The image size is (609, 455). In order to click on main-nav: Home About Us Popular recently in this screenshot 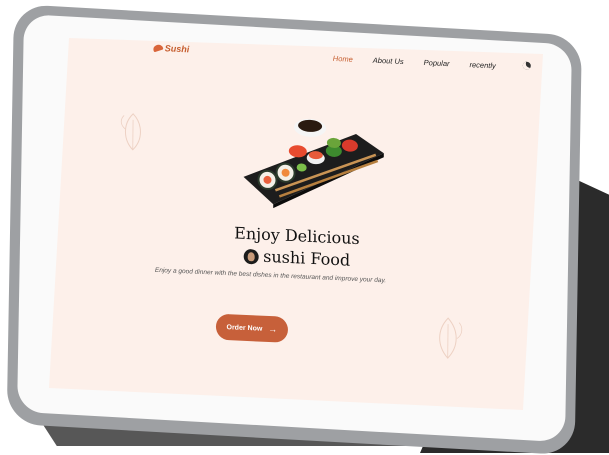, I will do `click(424, 62)`.